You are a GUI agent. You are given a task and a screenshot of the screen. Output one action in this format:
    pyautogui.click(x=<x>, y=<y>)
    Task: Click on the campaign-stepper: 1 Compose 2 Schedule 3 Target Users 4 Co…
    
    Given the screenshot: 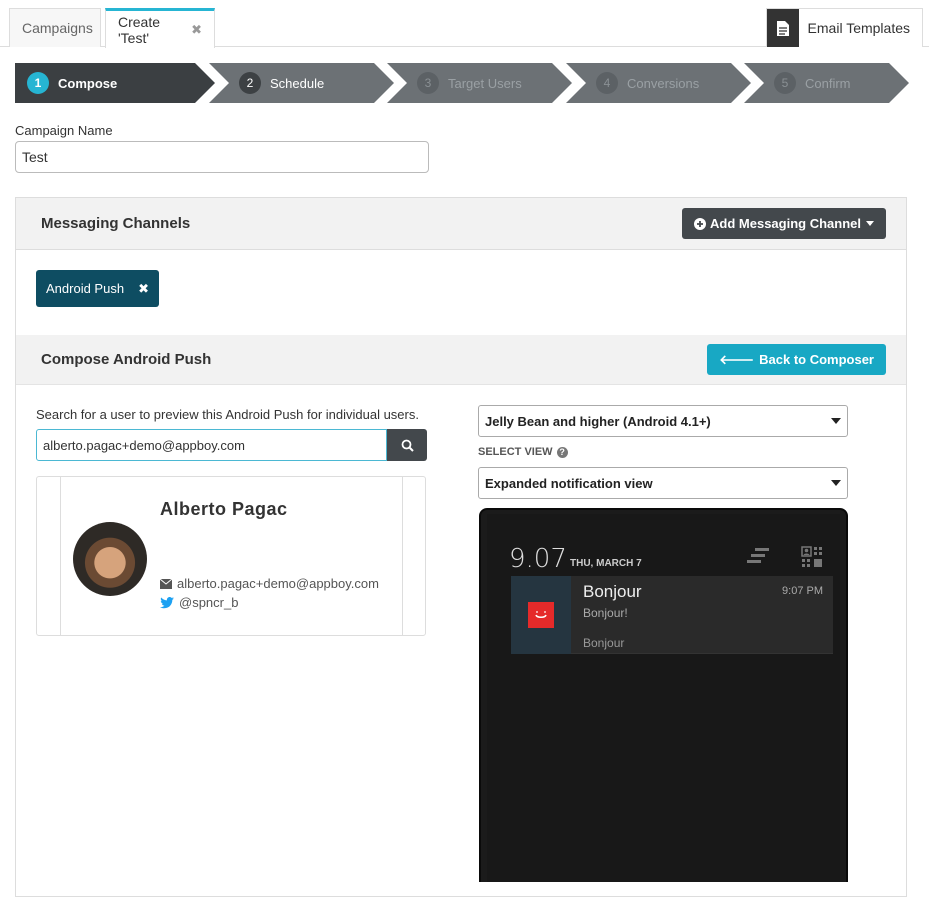 What is the action you would take?
    pyautogui.click(x=462, y=83)
    